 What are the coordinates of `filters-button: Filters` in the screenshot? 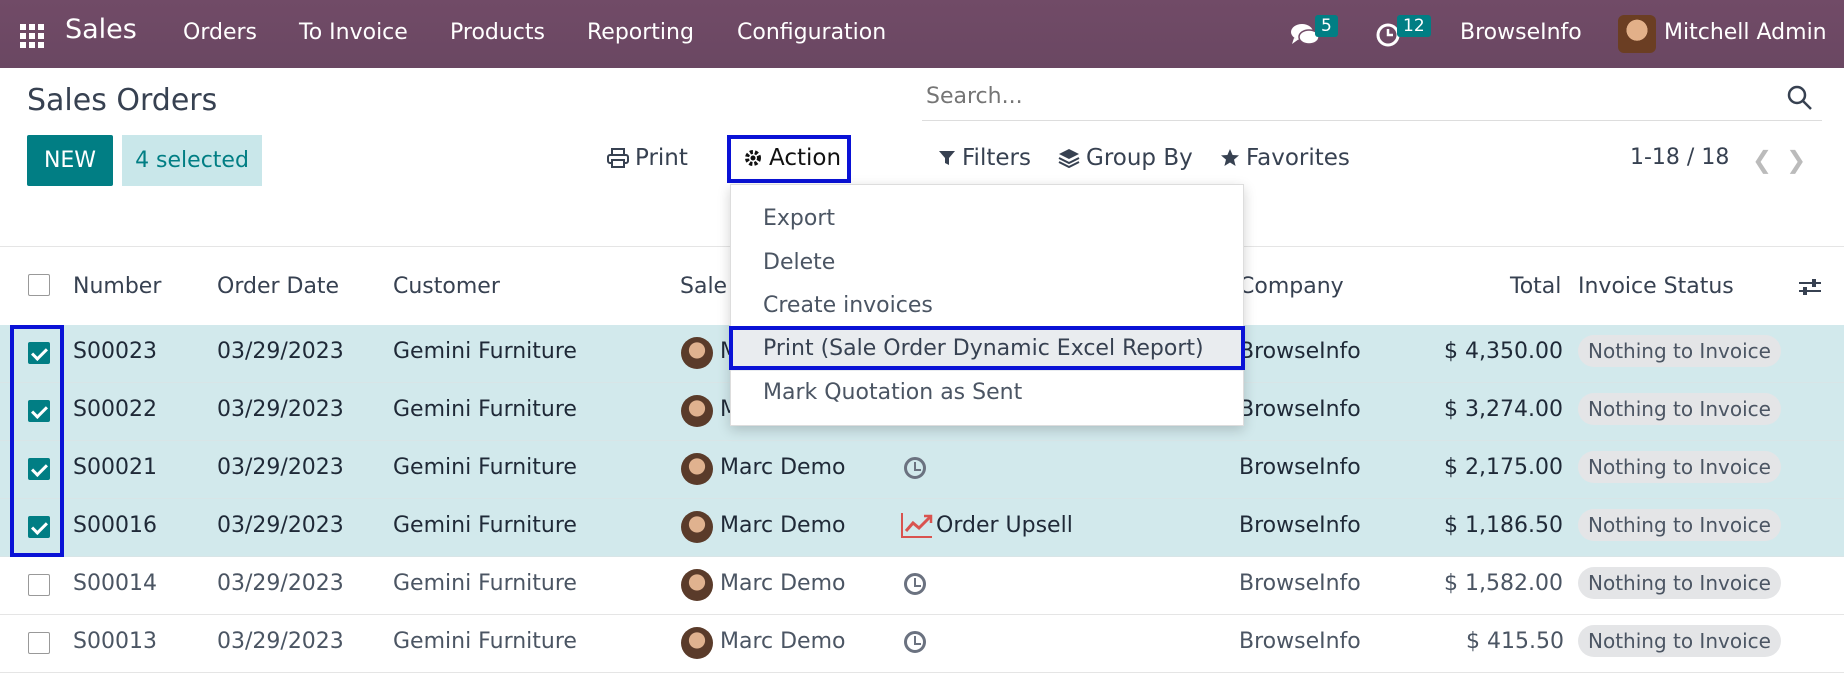 It's located at (984, 158).